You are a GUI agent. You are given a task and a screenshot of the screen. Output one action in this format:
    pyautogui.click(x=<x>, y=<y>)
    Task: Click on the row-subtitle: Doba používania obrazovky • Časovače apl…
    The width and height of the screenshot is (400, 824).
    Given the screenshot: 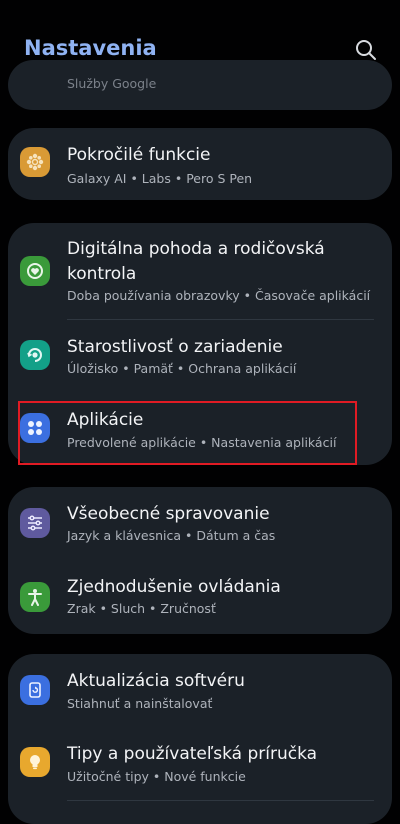 What is the action you would take?
    pyautogui.click(x=219, y=295)
    